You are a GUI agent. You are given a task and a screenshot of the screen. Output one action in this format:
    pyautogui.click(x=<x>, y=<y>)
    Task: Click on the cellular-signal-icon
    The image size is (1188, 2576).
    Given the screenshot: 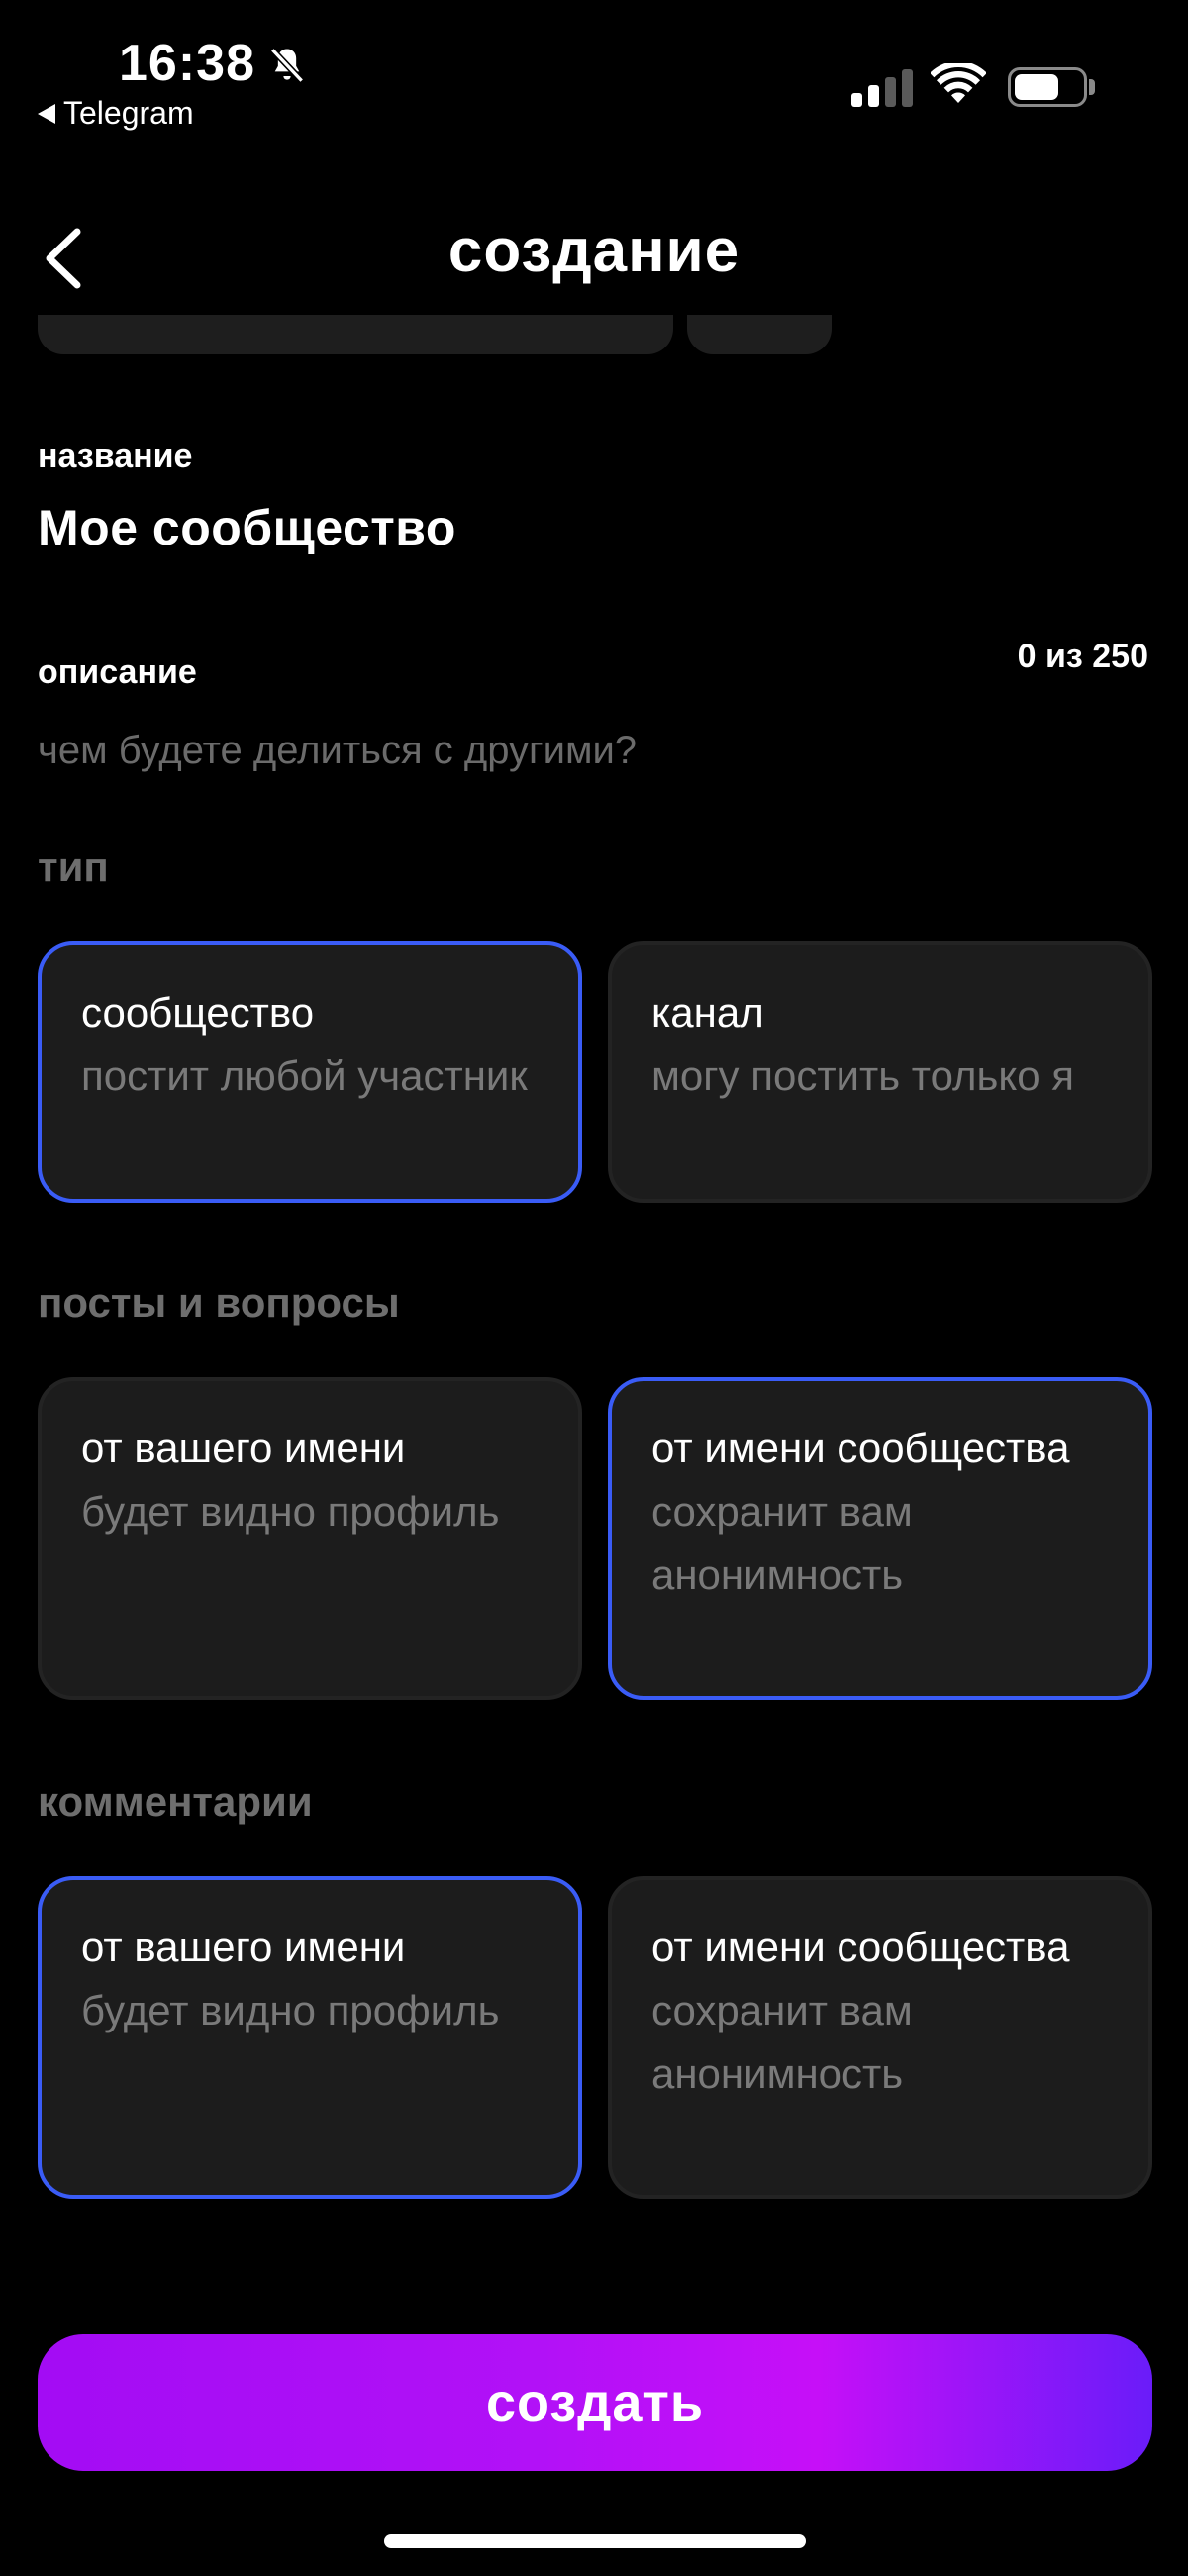 What is the action you would take?
    pyautogui.click(x=882, y=87)
    